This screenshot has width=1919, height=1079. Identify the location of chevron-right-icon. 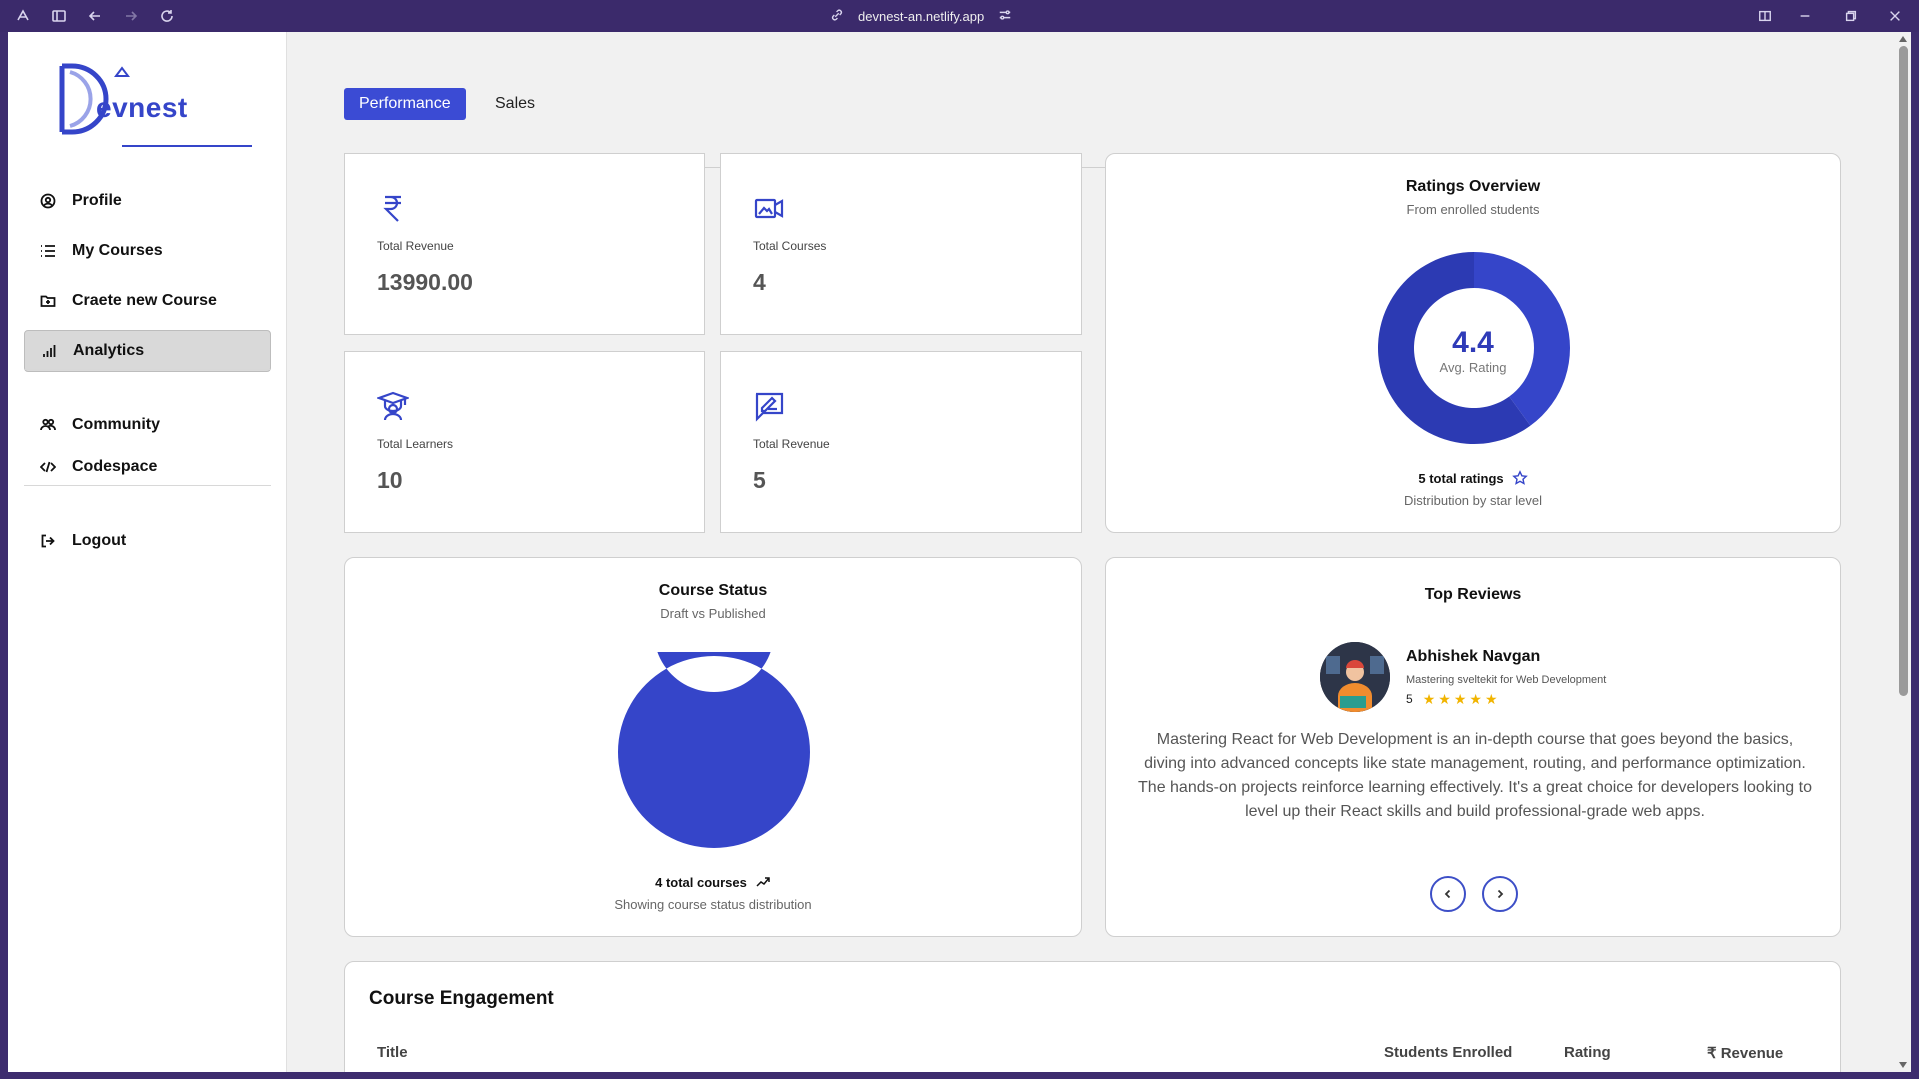
(1500, 894).